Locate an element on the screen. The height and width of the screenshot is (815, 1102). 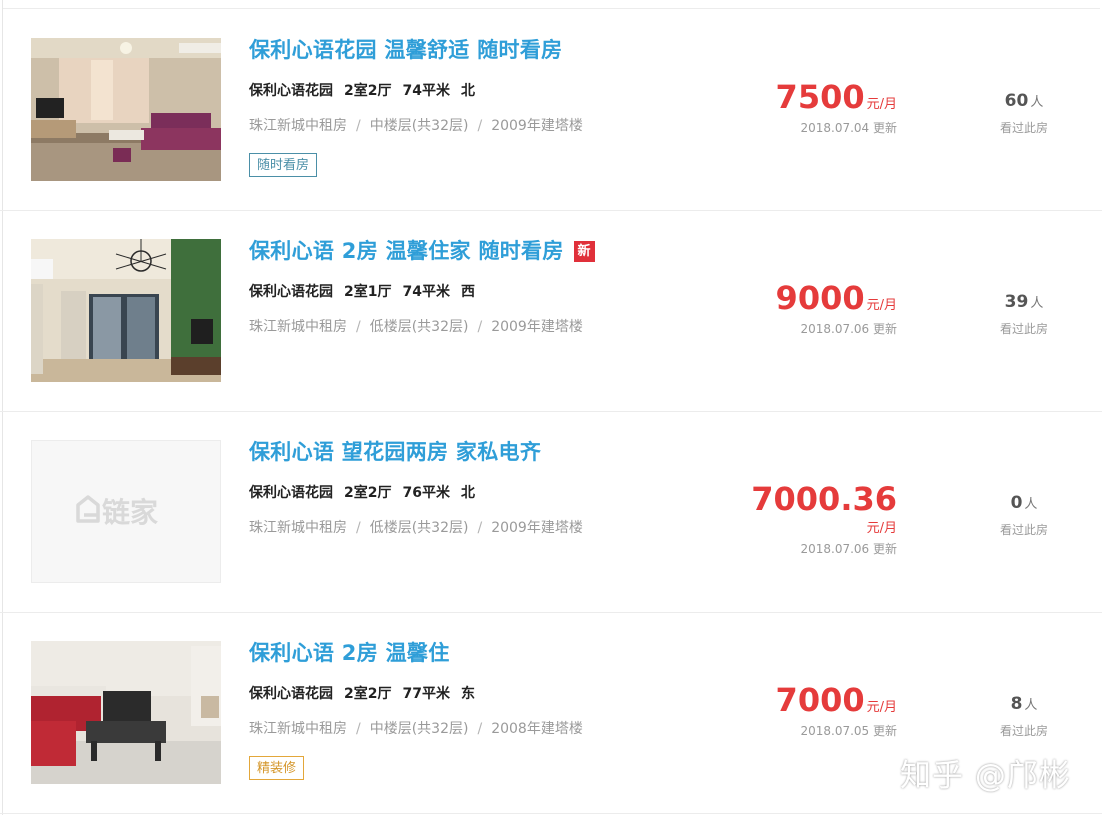
price-value: 9000 is located at coordinates (820, 298).